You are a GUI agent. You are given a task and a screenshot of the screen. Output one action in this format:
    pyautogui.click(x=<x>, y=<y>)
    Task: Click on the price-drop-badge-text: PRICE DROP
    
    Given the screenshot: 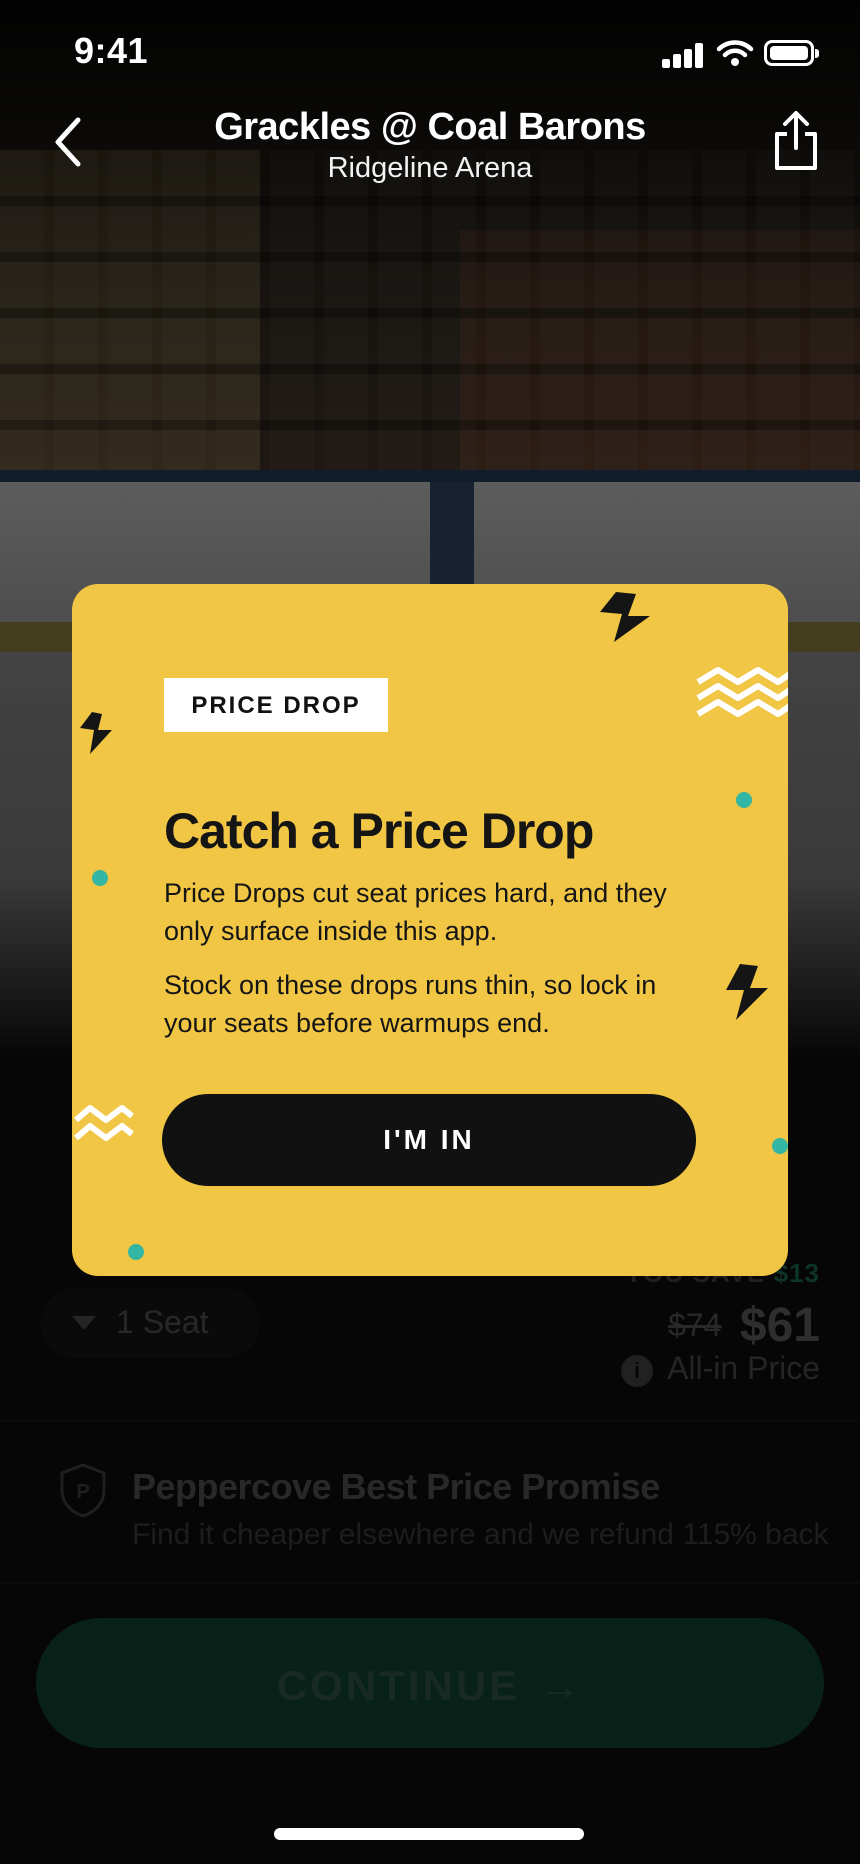 What is the action you would take?
    pyautogui.click(x=276, y=705)
    